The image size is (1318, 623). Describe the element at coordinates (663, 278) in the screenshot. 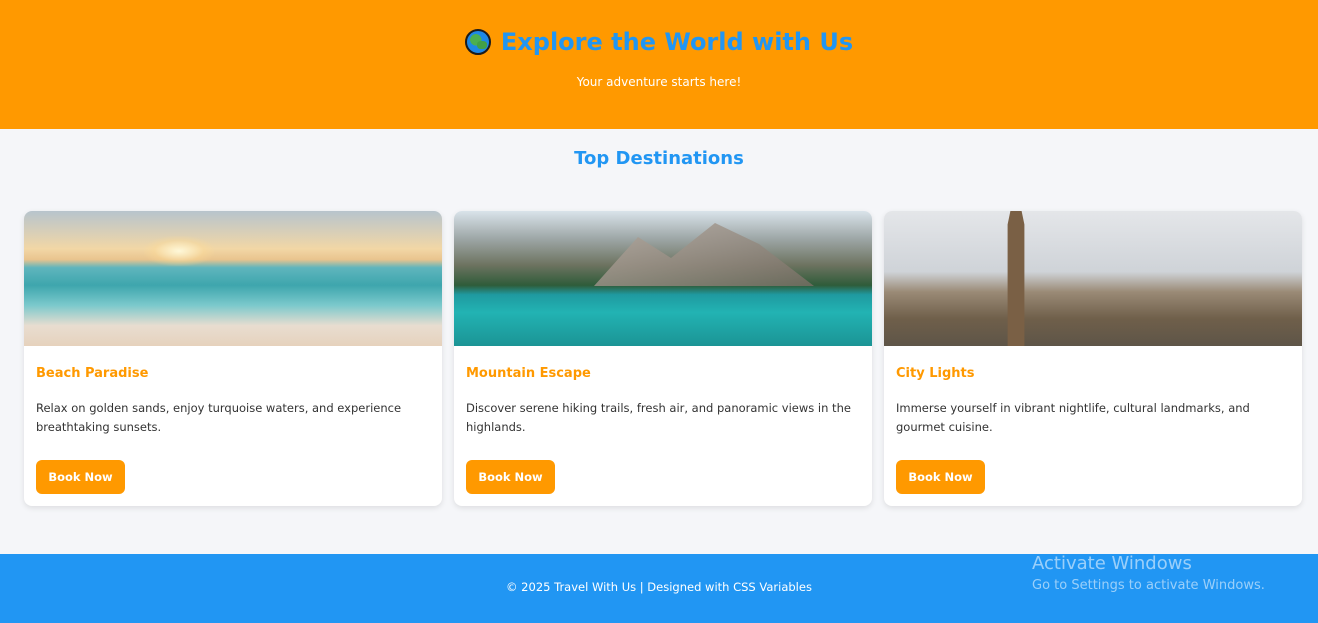

I see `mountain-lake-image` at that location.